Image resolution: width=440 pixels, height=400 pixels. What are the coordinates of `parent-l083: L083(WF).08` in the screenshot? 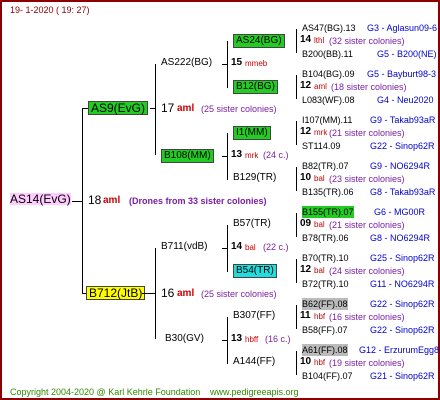 It's located at (328, 100).